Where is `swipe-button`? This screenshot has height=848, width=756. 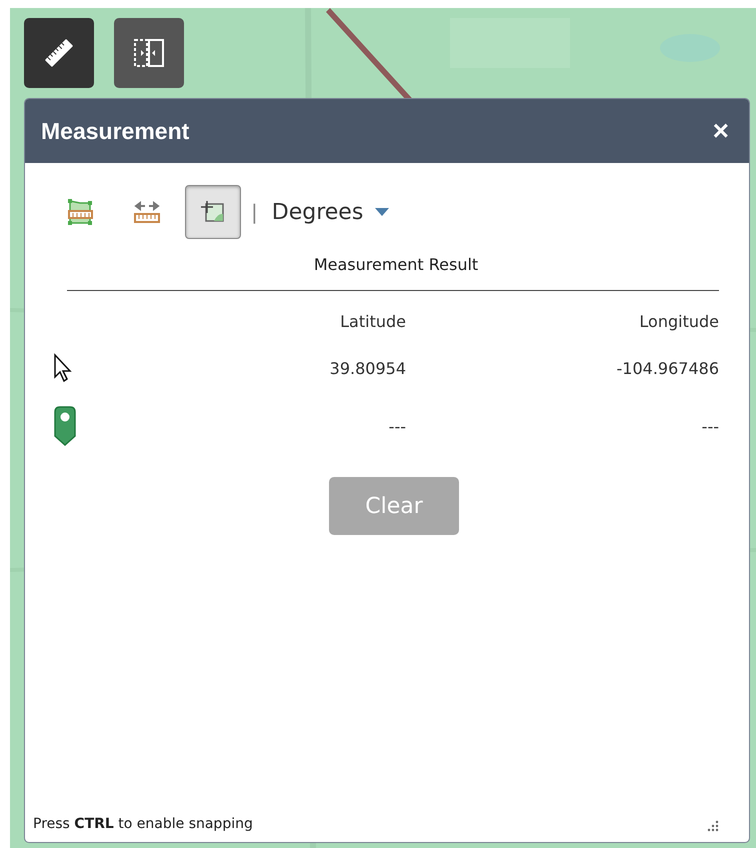 swipe-button is located at coordinates (149, 53).